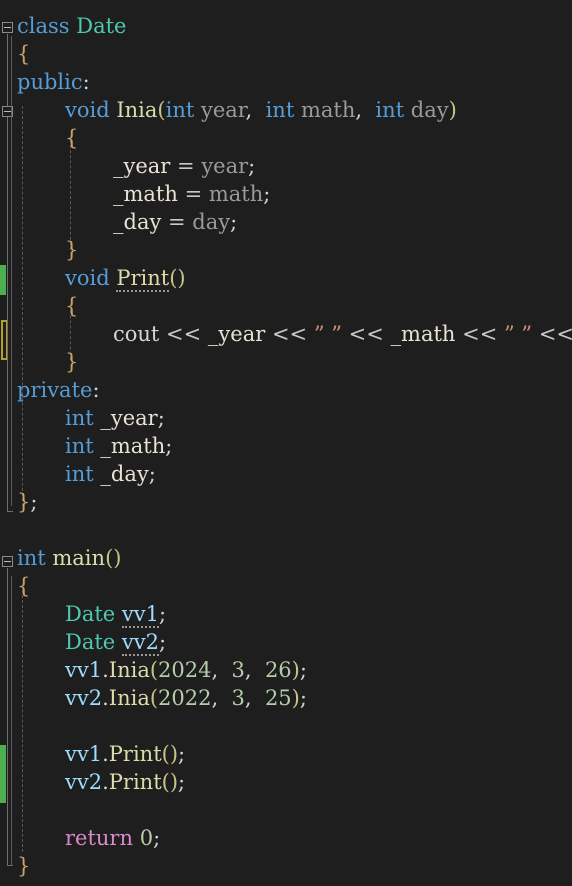 The height and width of the screenshot is (886, 572). I want to click on code-line: cout << _year << ” ” << _math << ” ” <<, so click(286, 334).